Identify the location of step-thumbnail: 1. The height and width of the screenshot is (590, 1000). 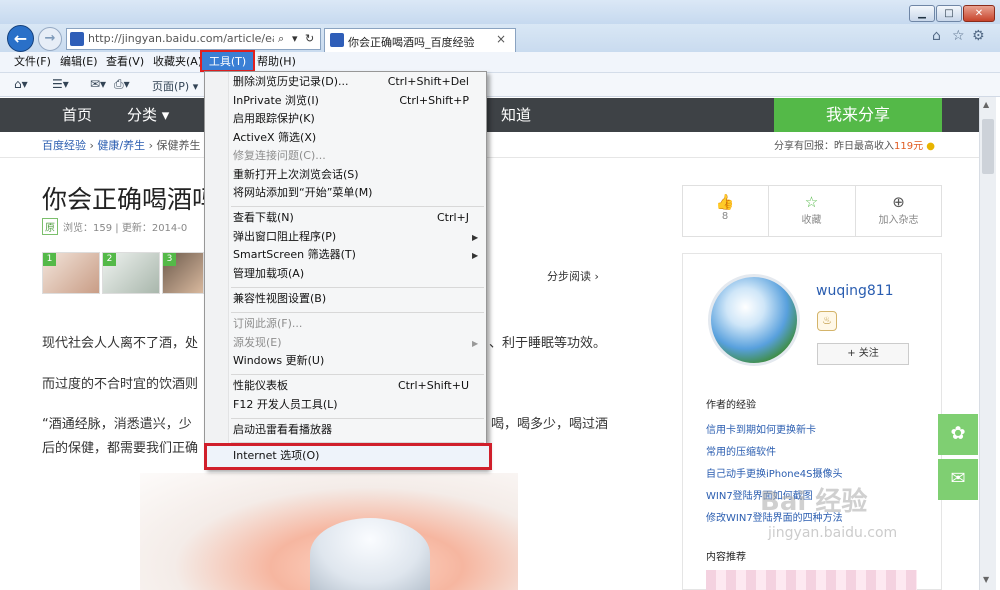
(71, 273).